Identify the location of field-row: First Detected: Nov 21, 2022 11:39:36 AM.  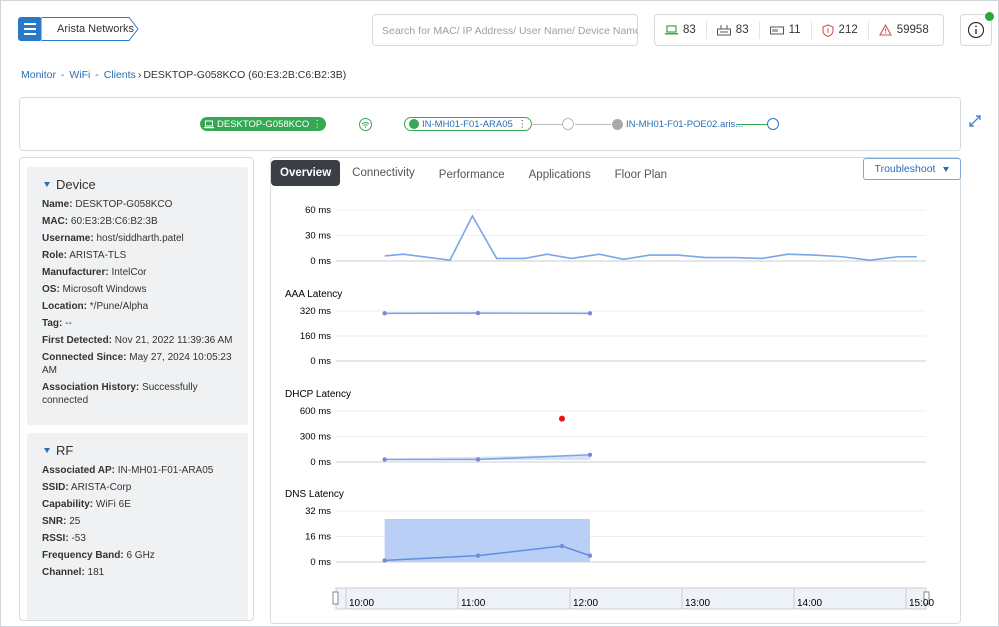
(137, 340).